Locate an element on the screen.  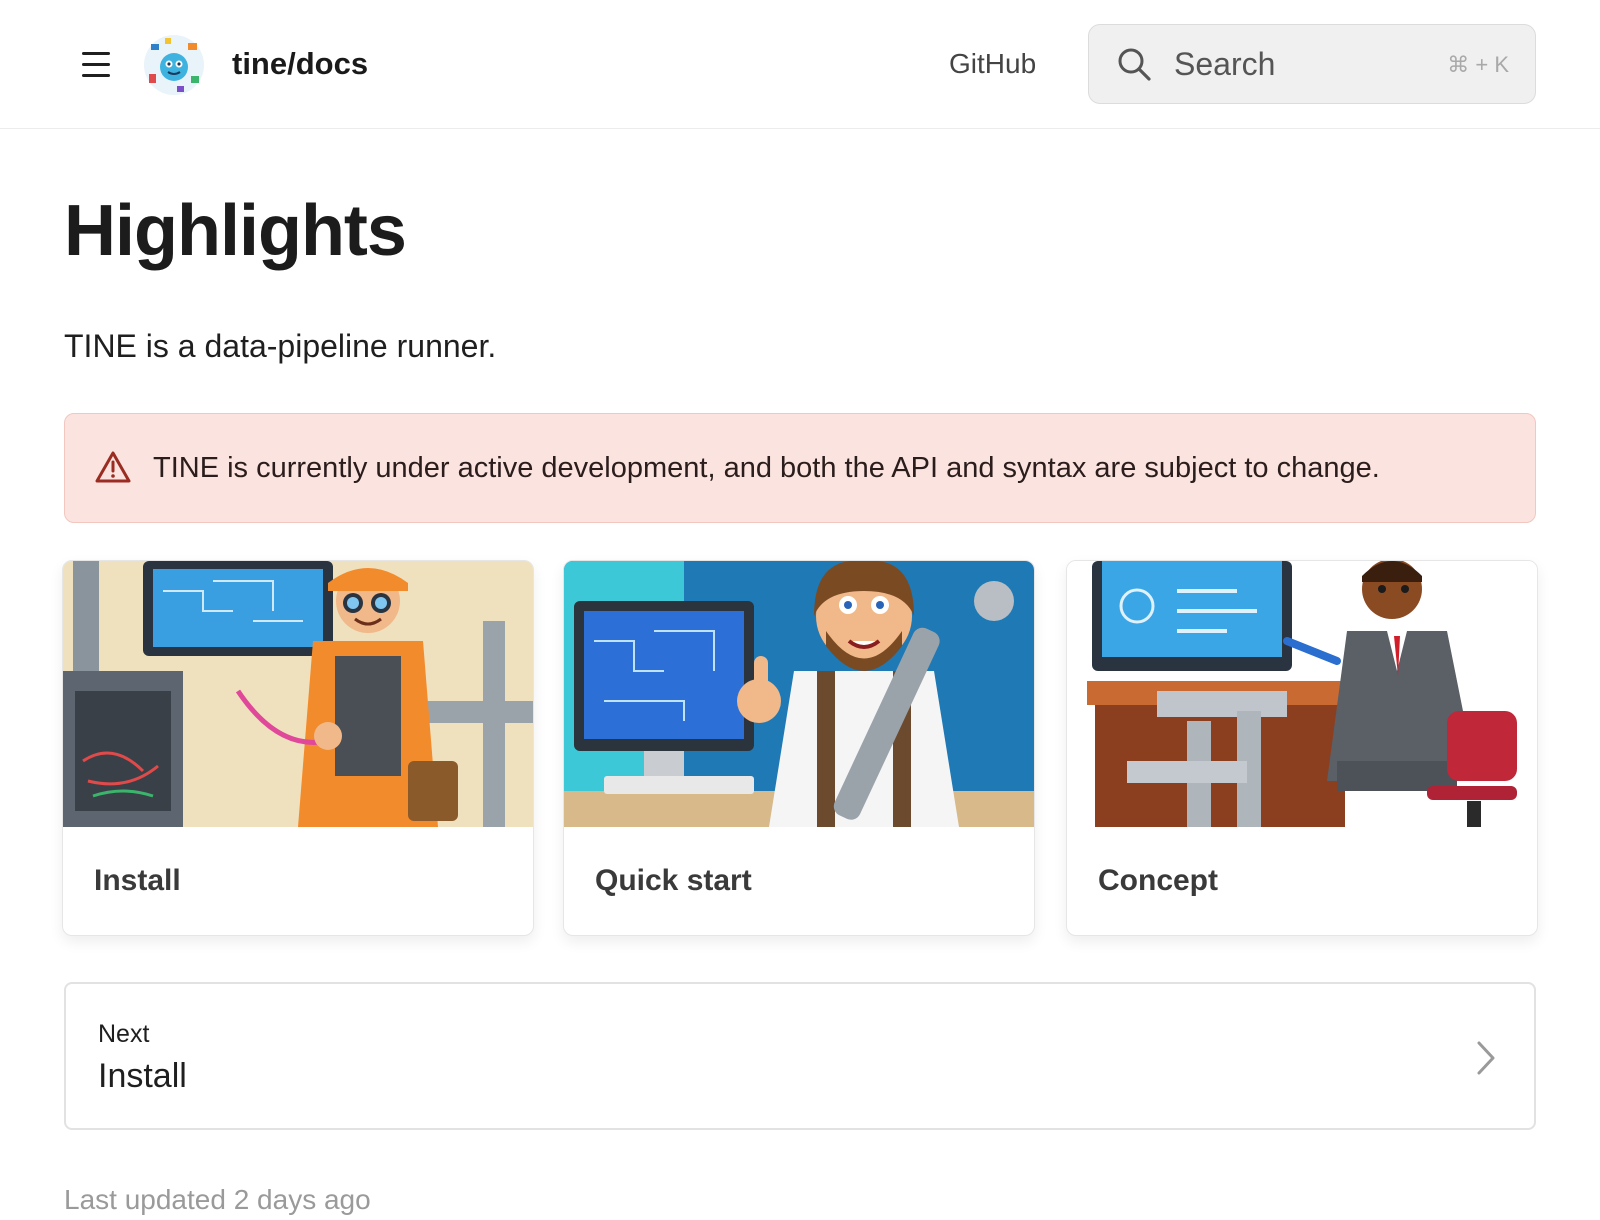
card-label: Concept is located at coordinates (1158, 880).